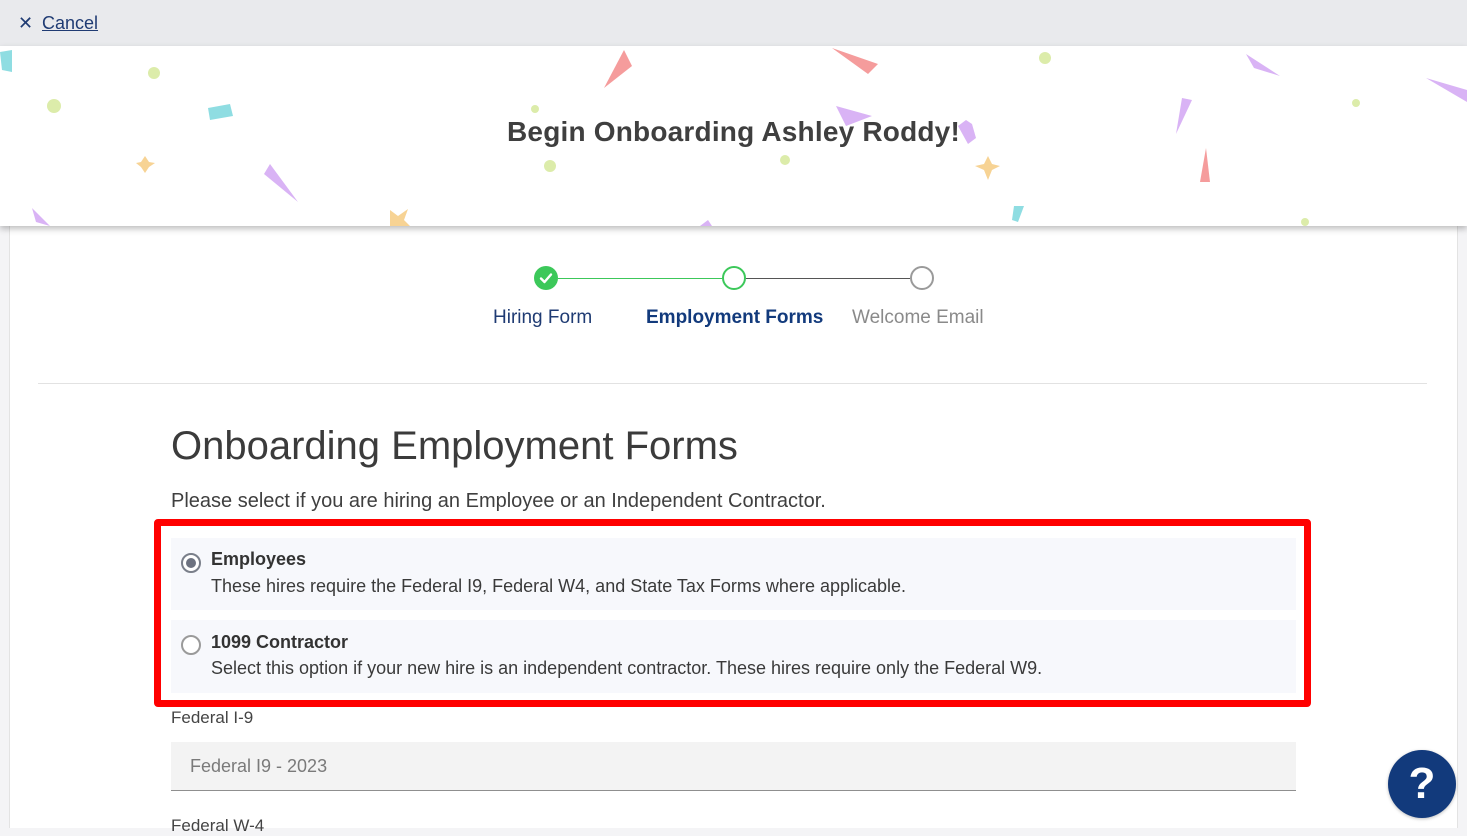 The width and height of the screenshot is (1467, 836). Describe the element at coordinates (212, 717) in the screenshot. I see `federal-i9-label: Federal I-9` at that location.